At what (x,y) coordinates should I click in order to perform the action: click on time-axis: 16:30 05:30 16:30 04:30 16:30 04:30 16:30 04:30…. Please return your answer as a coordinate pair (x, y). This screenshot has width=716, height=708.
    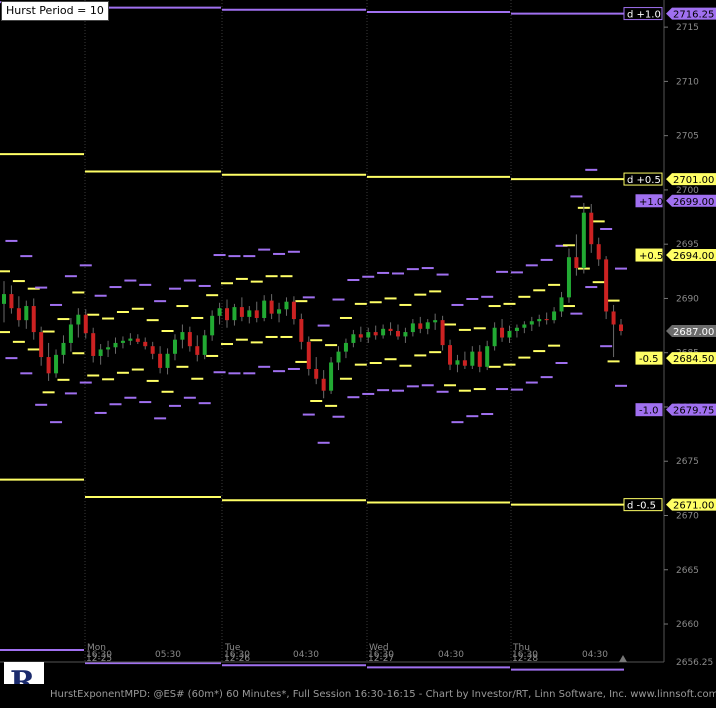
    Looking at the image, I should click on (332, 653).